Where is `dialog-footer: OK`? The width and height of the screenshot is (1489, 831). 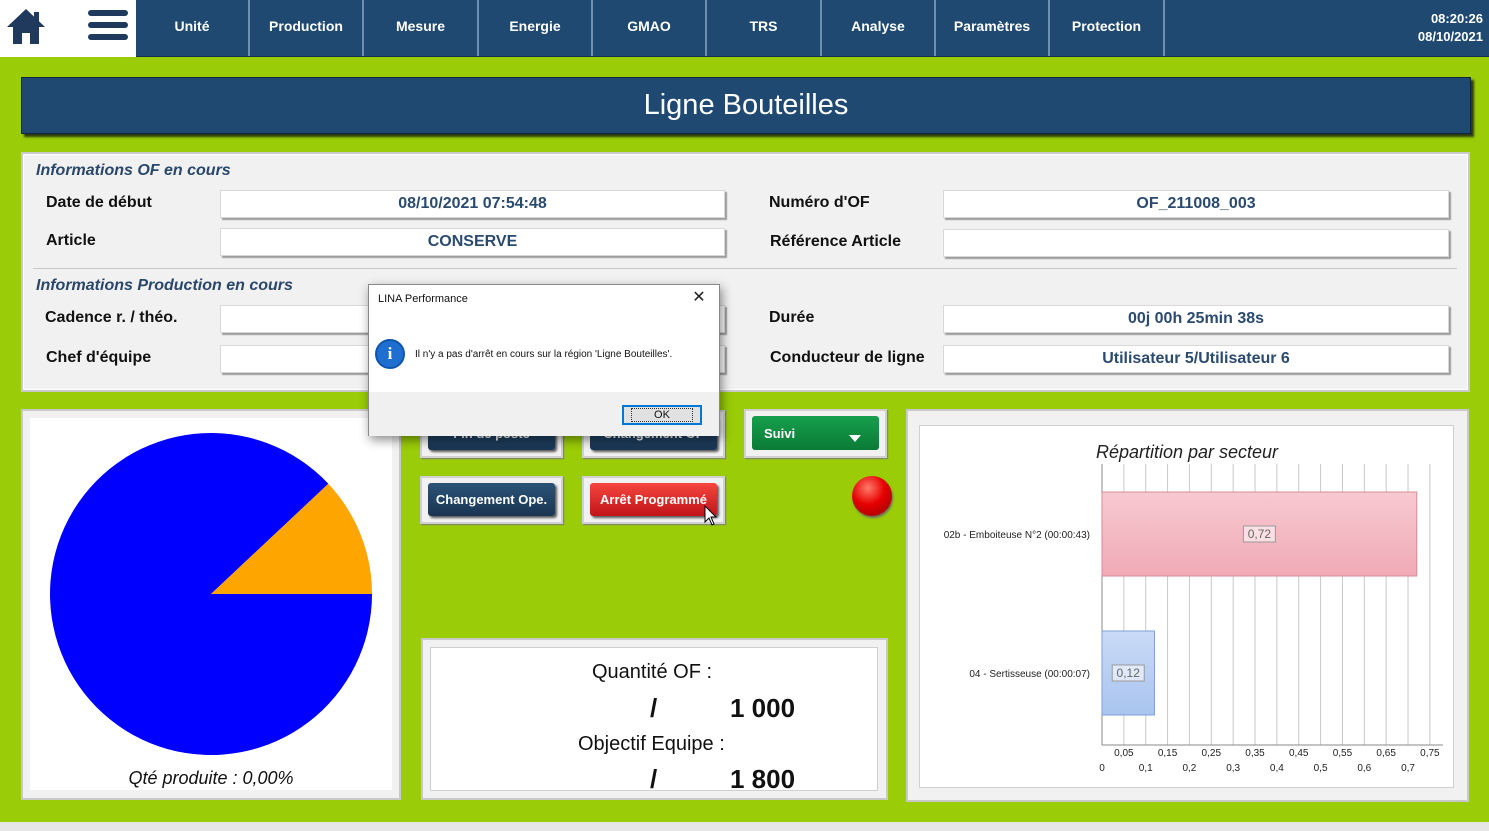 dialog-footer: OK is located at coordinates (544, 414).